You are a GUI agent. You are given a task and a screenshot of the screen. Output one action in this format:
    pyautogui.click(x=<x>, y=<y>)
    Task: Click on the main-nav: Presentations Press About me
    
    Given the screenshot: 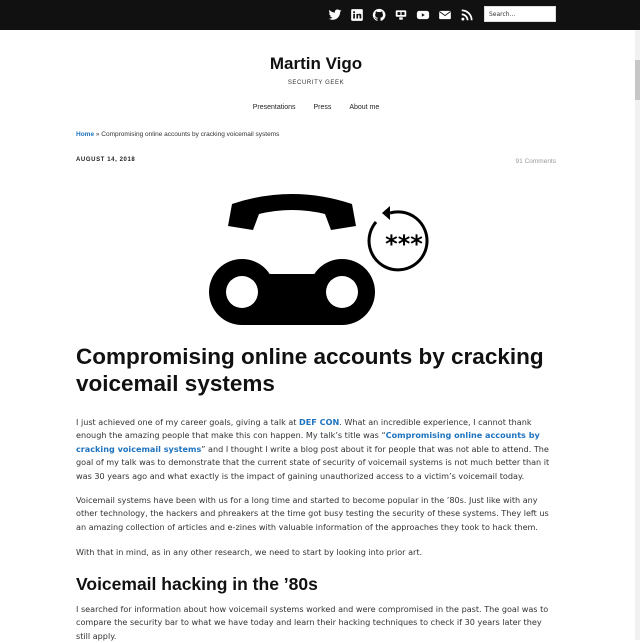 What is the action you would take?
    pyautogui.click(x=316, y=107)
    